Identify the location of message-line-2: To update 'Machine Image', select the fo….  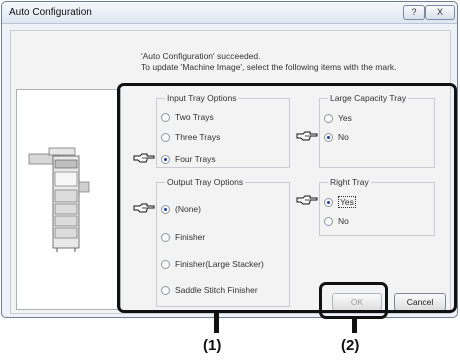
(269, 67).